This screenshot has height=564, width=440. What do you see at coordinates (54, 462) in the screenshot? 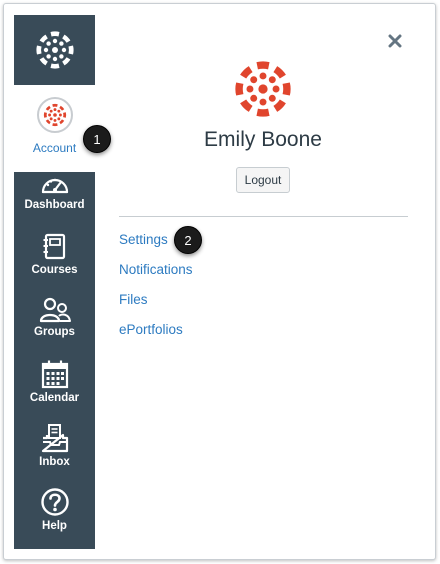
I see `nav-item-inbox-label: Inbox` at bounding box center [54, 462].